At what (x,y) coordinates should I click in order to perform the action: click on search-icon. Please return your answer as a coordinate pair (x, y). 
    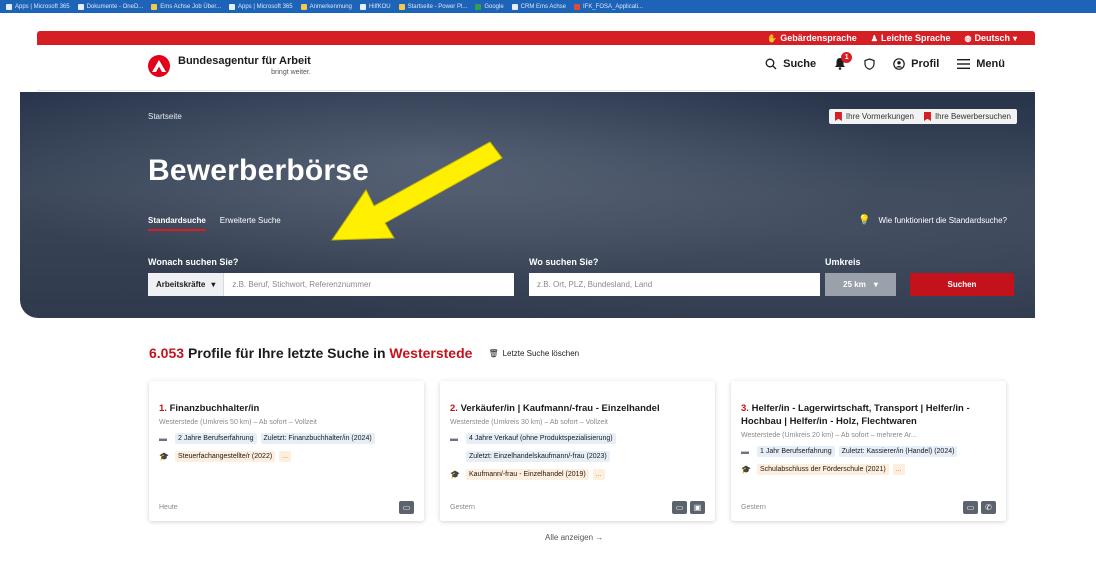
    Looking at the image, I should click on (771, 63).